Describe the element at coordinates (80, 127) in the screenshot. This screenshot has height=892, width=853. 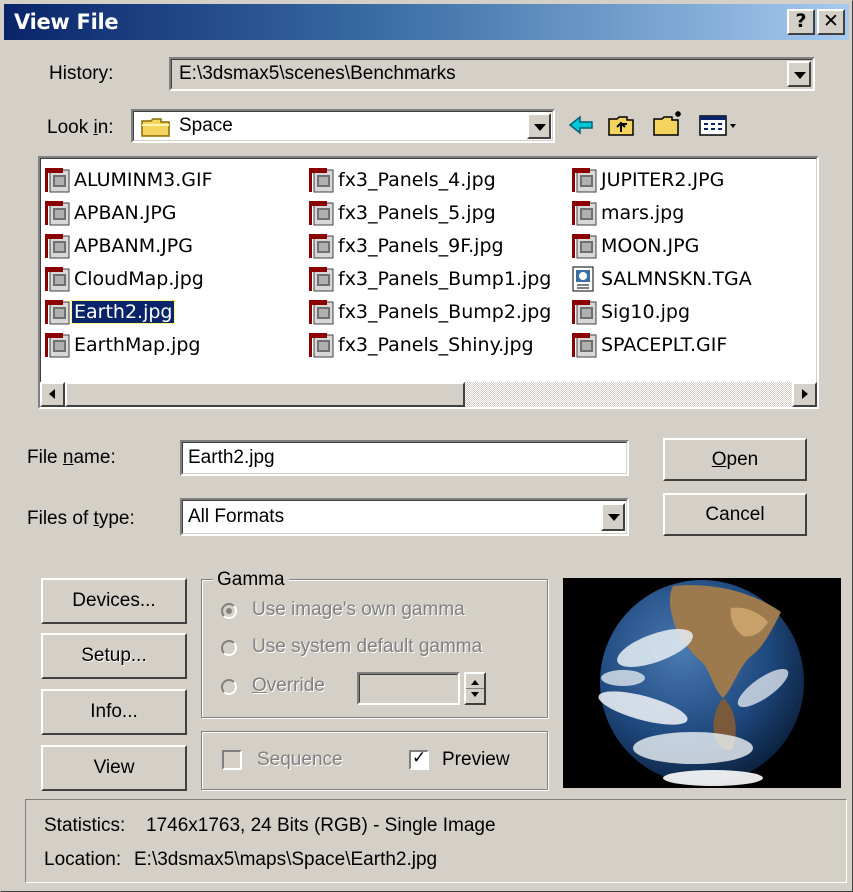
I see `lookin-label: Look in:` at that location.